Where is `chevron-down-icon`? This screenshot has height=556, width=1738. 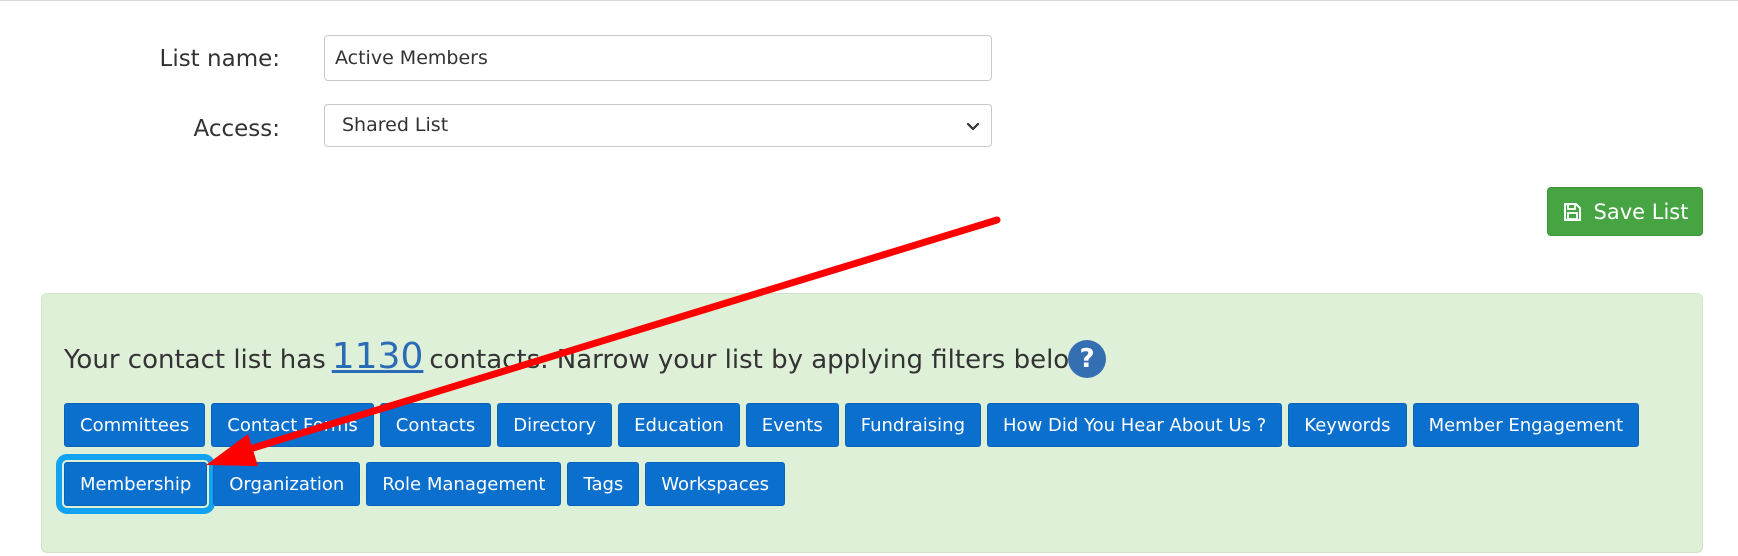
chevron-down-icon is located at coordinates (973, 126).